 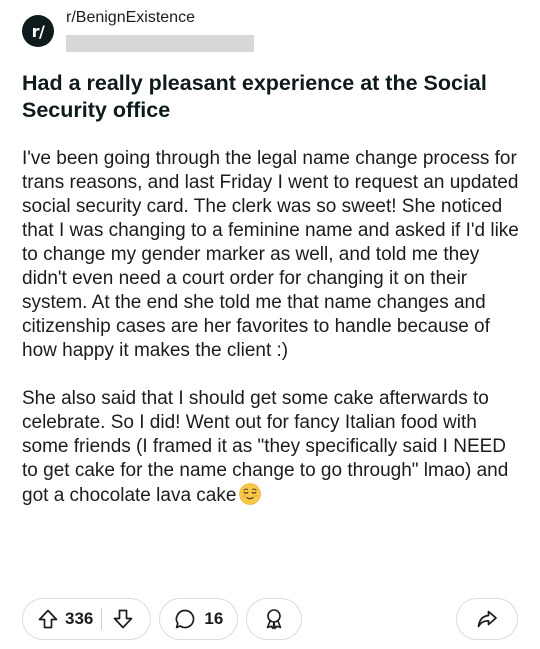 I want to click on upvote-count: 336, so click(x=79, y=618).